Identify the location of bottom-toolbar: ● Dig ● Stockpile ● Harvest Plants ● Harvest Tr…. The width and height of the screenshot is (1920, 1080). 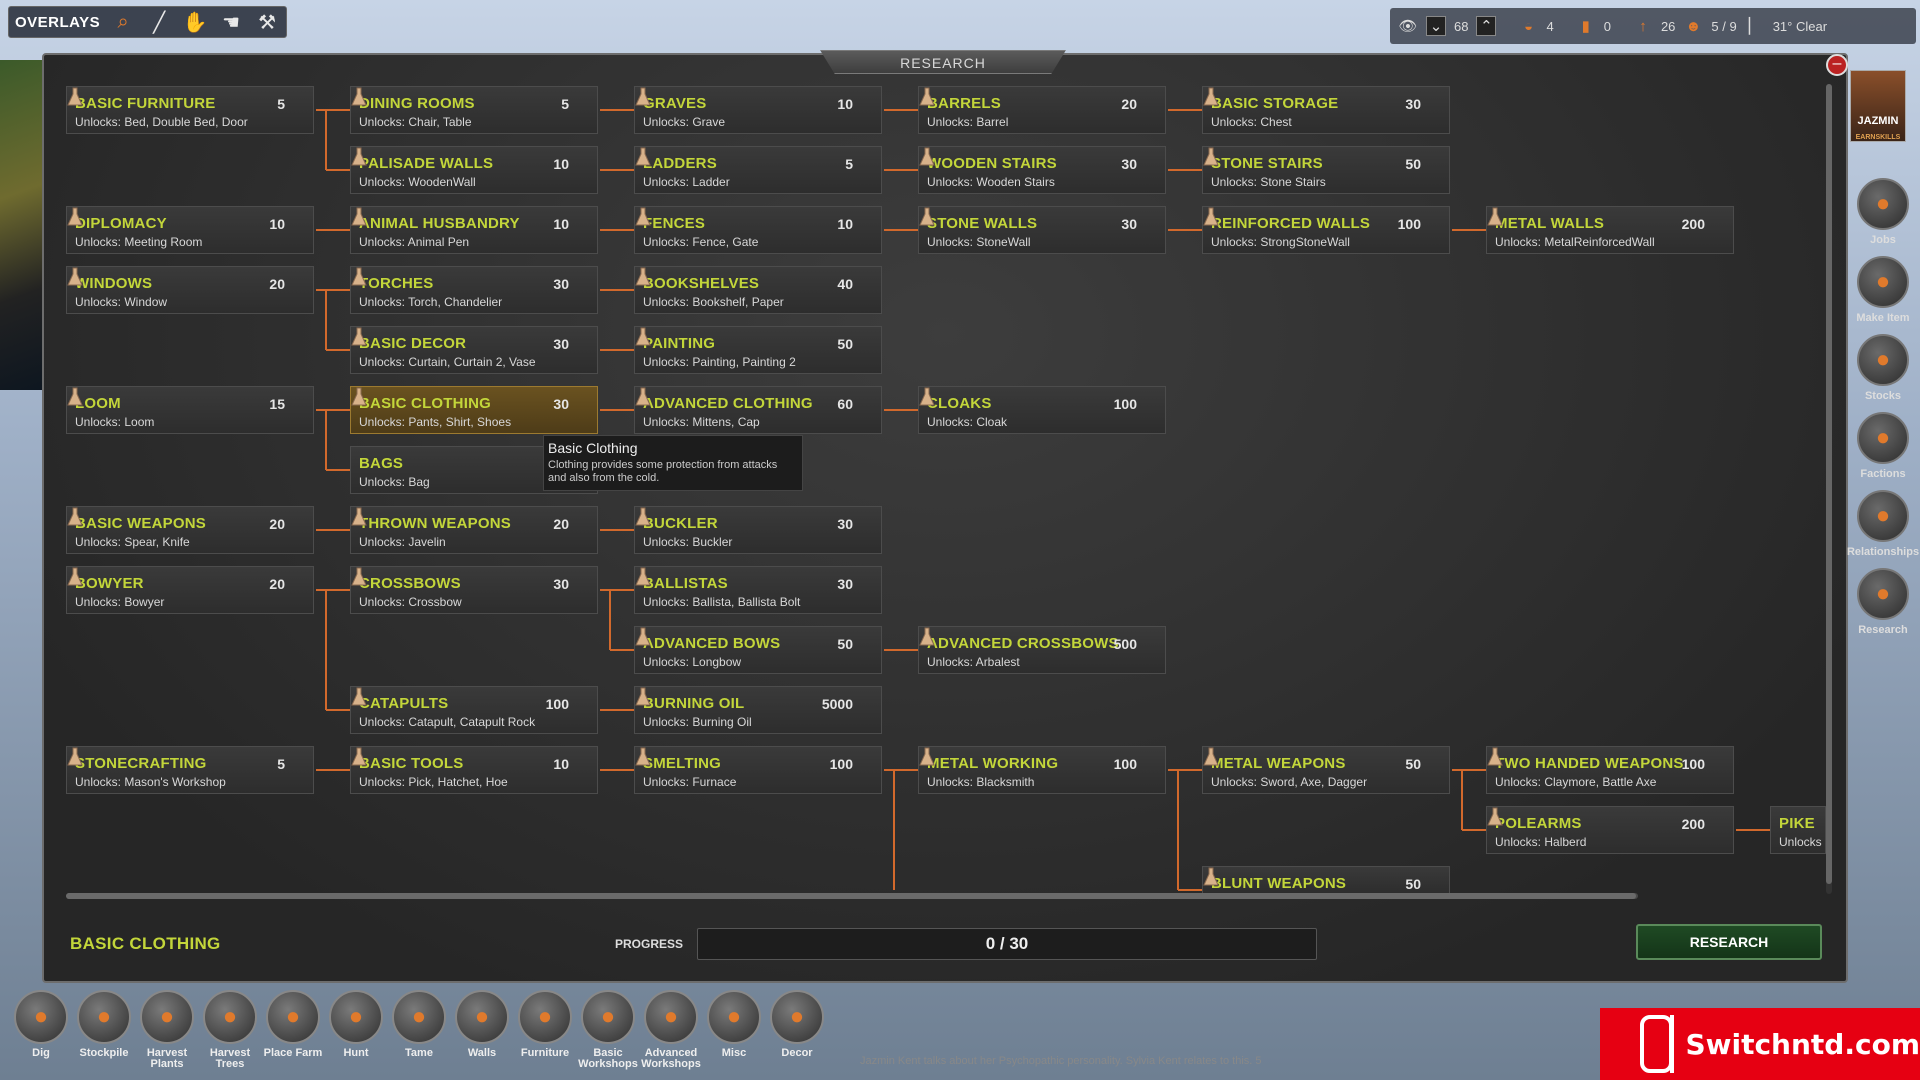
(425, 1035).